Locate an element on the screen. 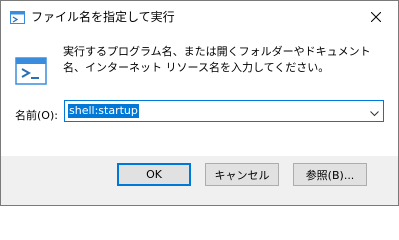 This screenshot has height=240, width=399. close-icon is located at coordinates (376, 16).